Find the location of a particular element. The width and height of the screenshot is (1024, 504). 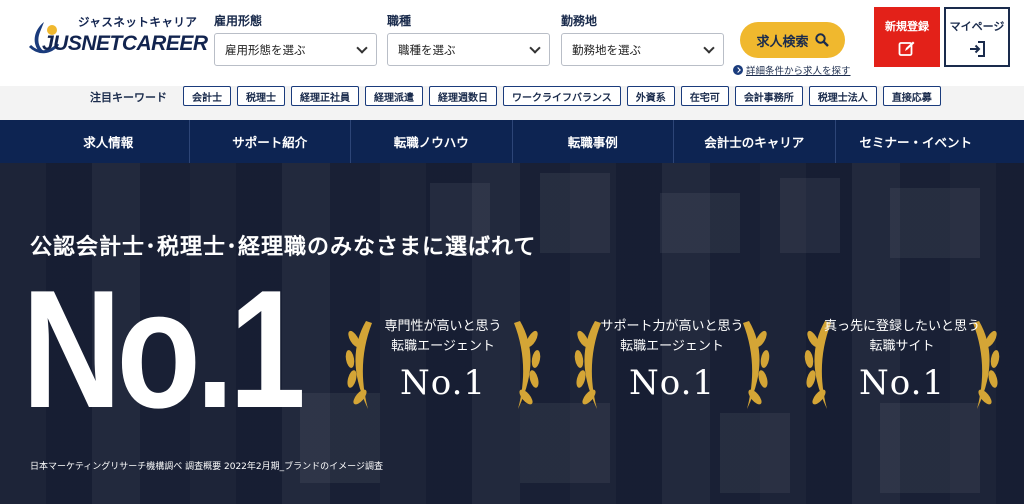

site-logo: ジャスネットキャリア JUSNETCAREER is located at coordinates (118, 39).